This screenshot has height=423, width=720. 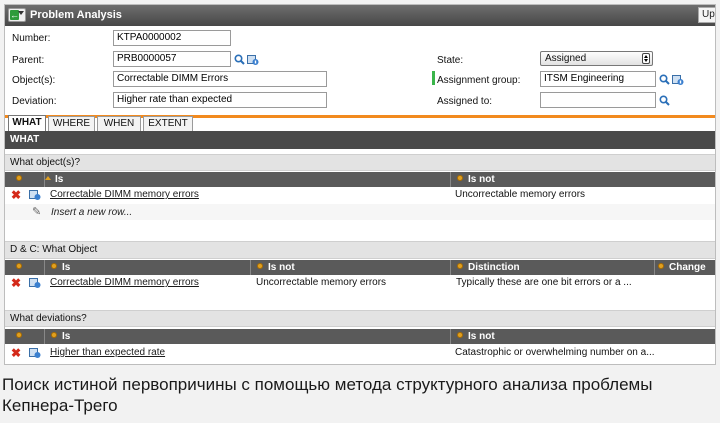 What do you see at coordinates (172, 59) in the screenshot?
I see `parent-field: PRB0000057` at bounding box center [172, 59].